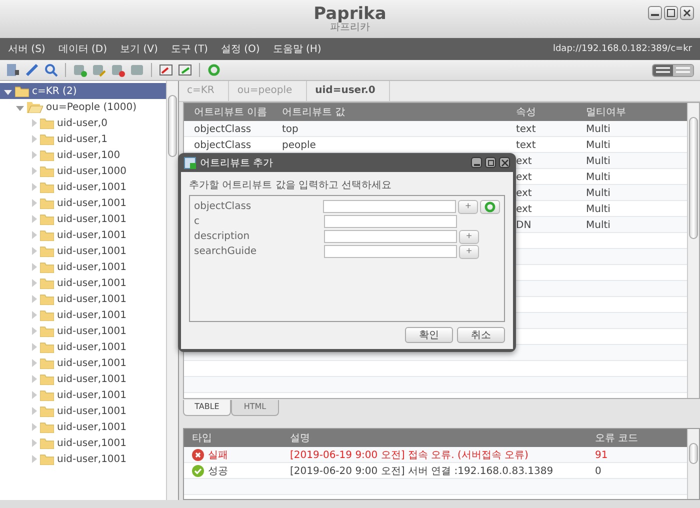 This screenshot has height=508, width=700. What do you see at coordinates (601, 455) in the screenshot?
I see `error-code: 91` at bounding box center [601, 455].